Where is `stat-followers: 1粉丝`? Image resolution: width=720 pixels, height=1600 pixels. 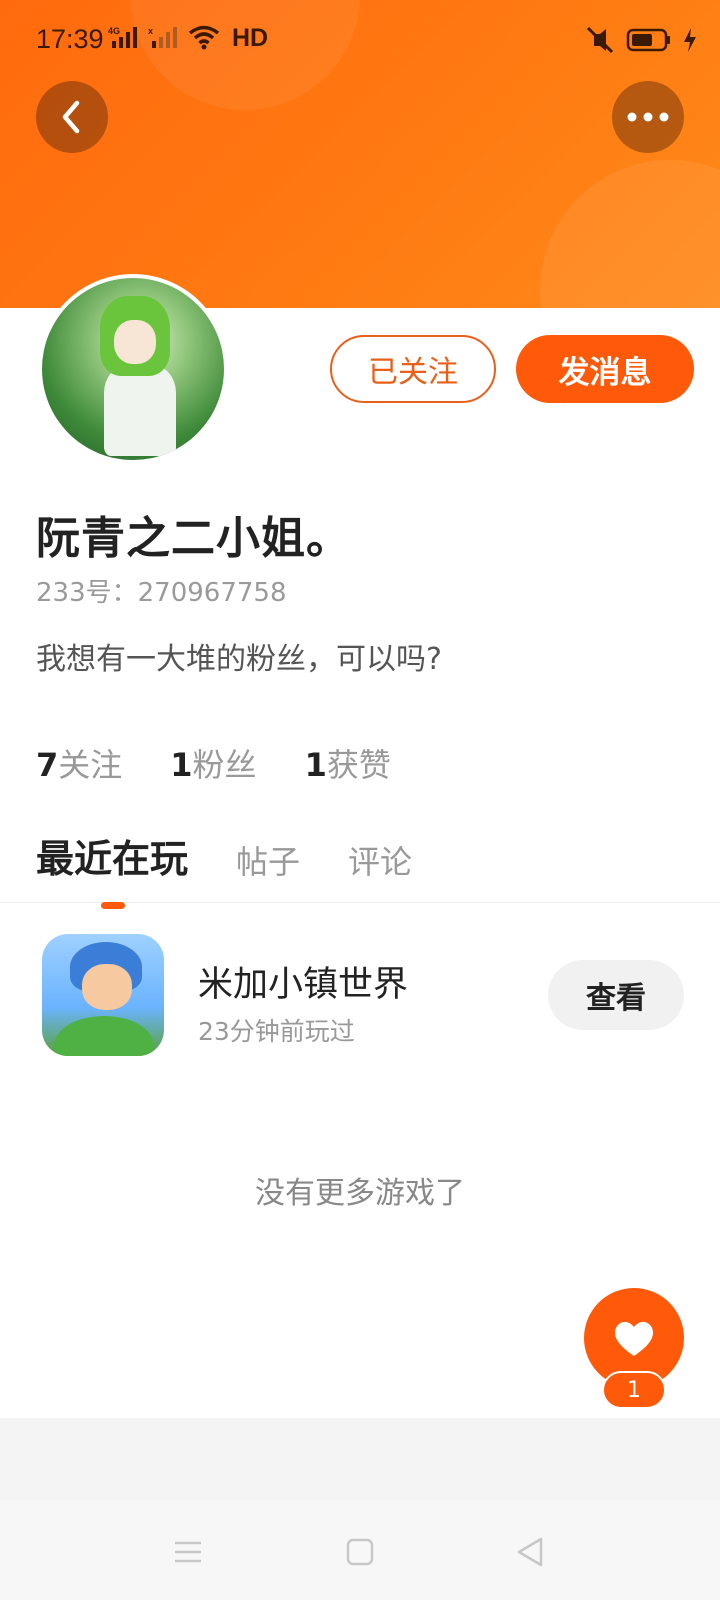 stat-followers: 1粉丝 is located at coordinates (213, 763).